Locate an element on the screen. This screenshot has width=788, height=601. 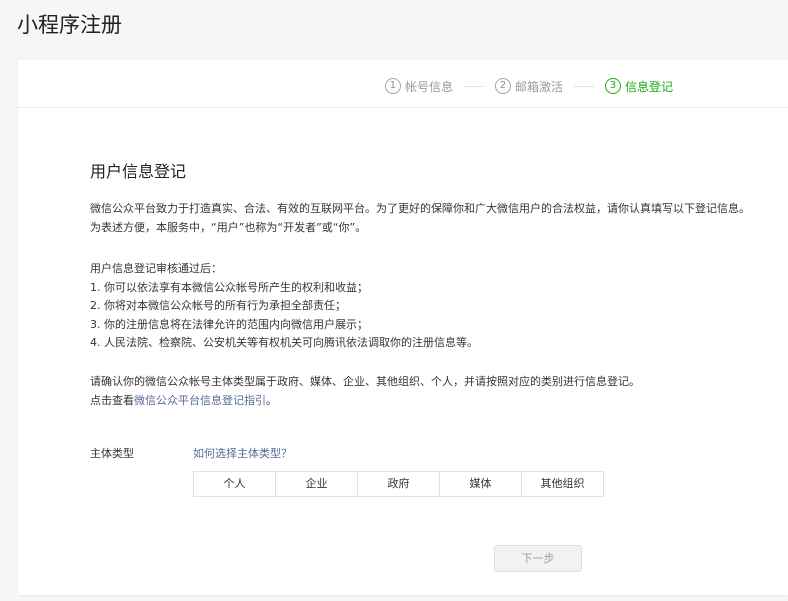
progress-steps: 1 帐号信息 2 邮箱激活 3 信息登记 is located at coordinates (528, 86).